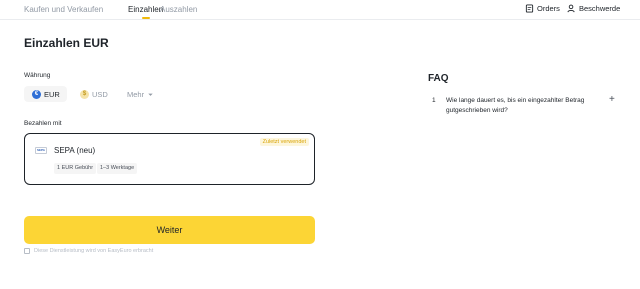  Describe the element at coordinates (84, 94) in the screenshot. I see `dollar-coin-icon: $` at that location.